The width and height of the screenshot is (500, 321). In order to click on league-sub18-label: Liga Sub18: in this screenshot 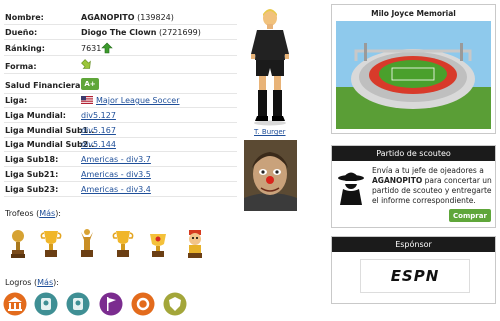, I will do `click(32, 159)`.